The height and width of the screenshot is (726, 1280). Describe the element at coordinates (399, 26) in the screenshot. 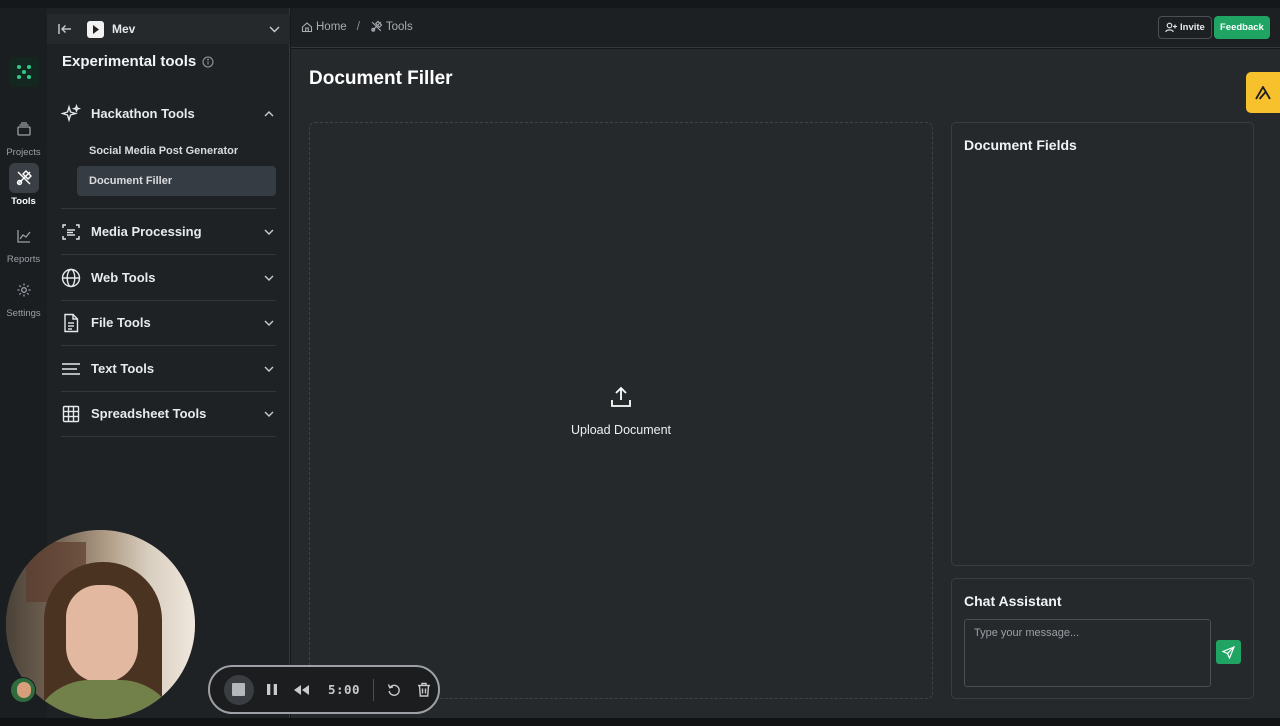

I see `breadcrumb-tools-label: Tools` at that location.